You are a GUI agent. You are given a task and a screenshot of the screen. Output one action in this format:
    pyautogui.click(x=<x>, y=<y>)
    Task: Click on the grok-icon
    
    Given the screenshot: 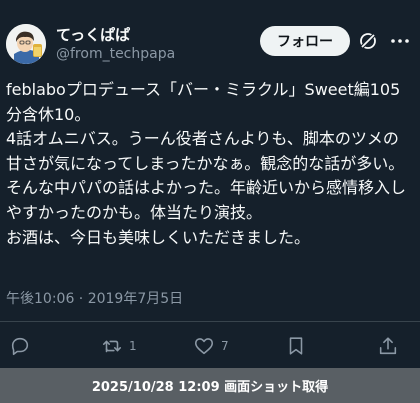 What is the action you would take?
    pyautogui.click(x=368, y=41)
    